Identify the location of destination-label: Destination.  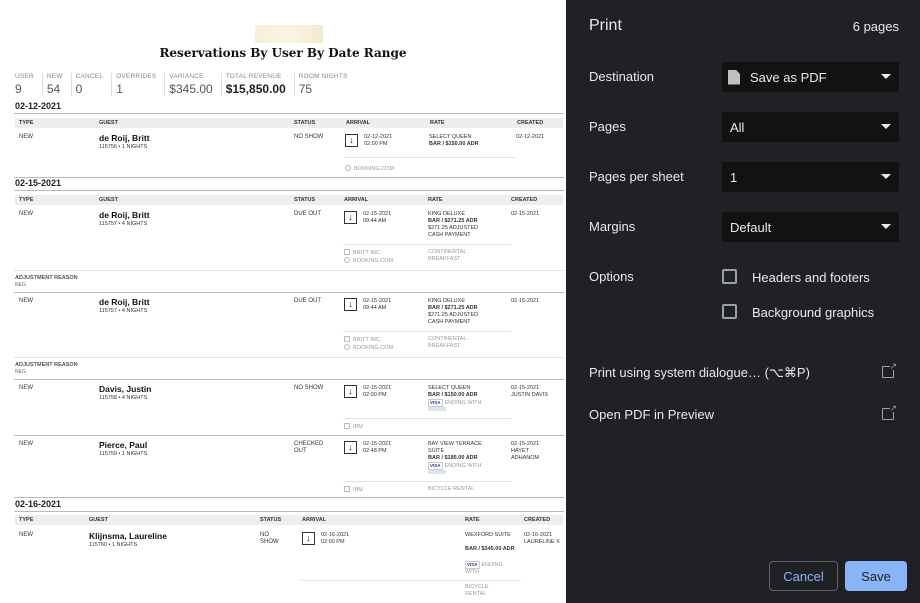
(622, 76).